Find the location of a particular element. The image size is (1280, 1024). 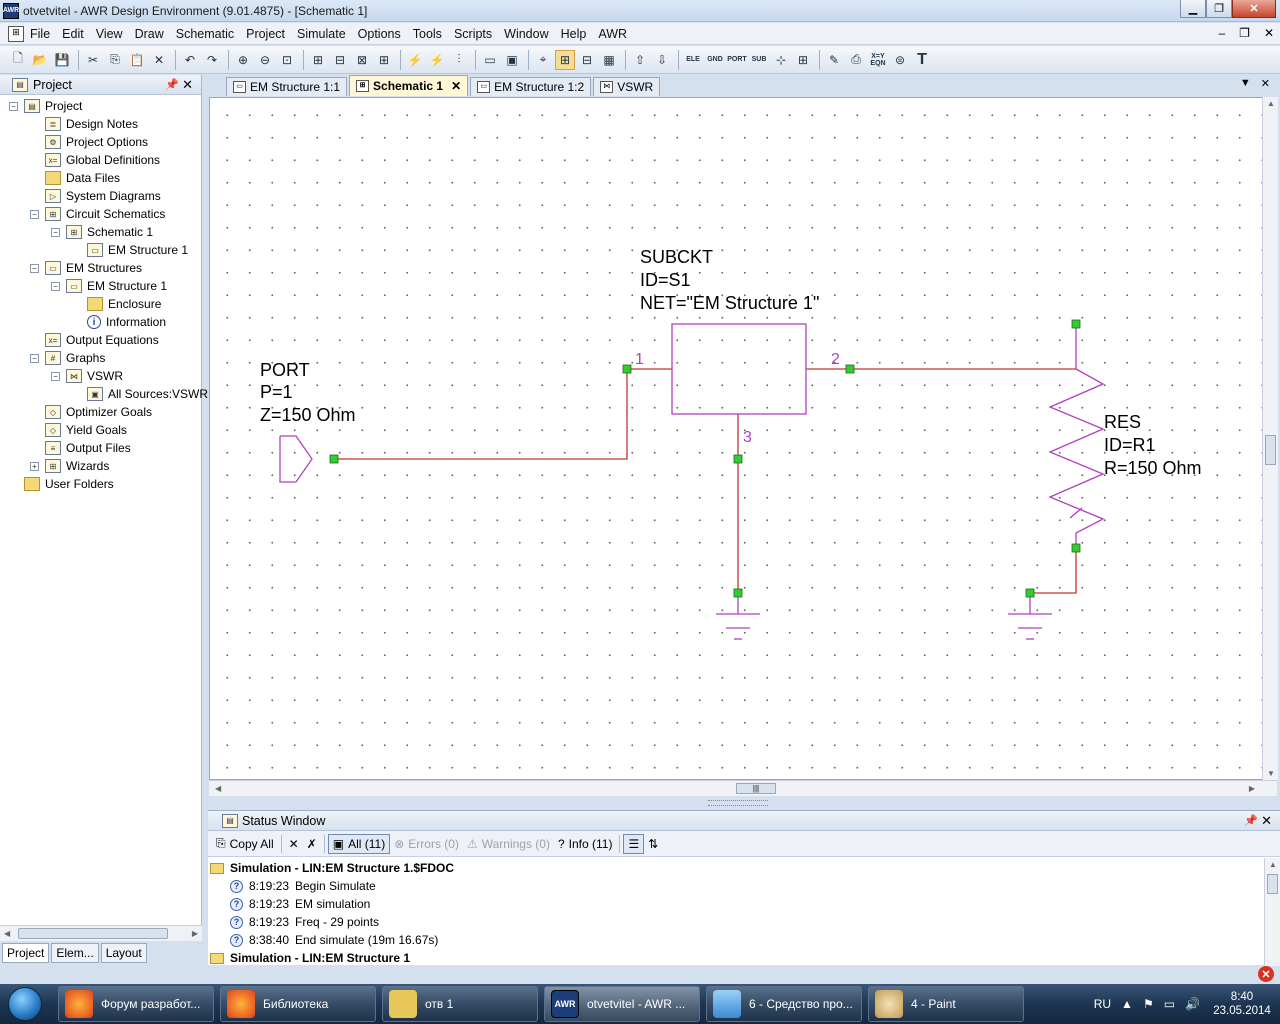

tree-item-em-structures: ▭ EM Structures is located at coordinates (93, 268).